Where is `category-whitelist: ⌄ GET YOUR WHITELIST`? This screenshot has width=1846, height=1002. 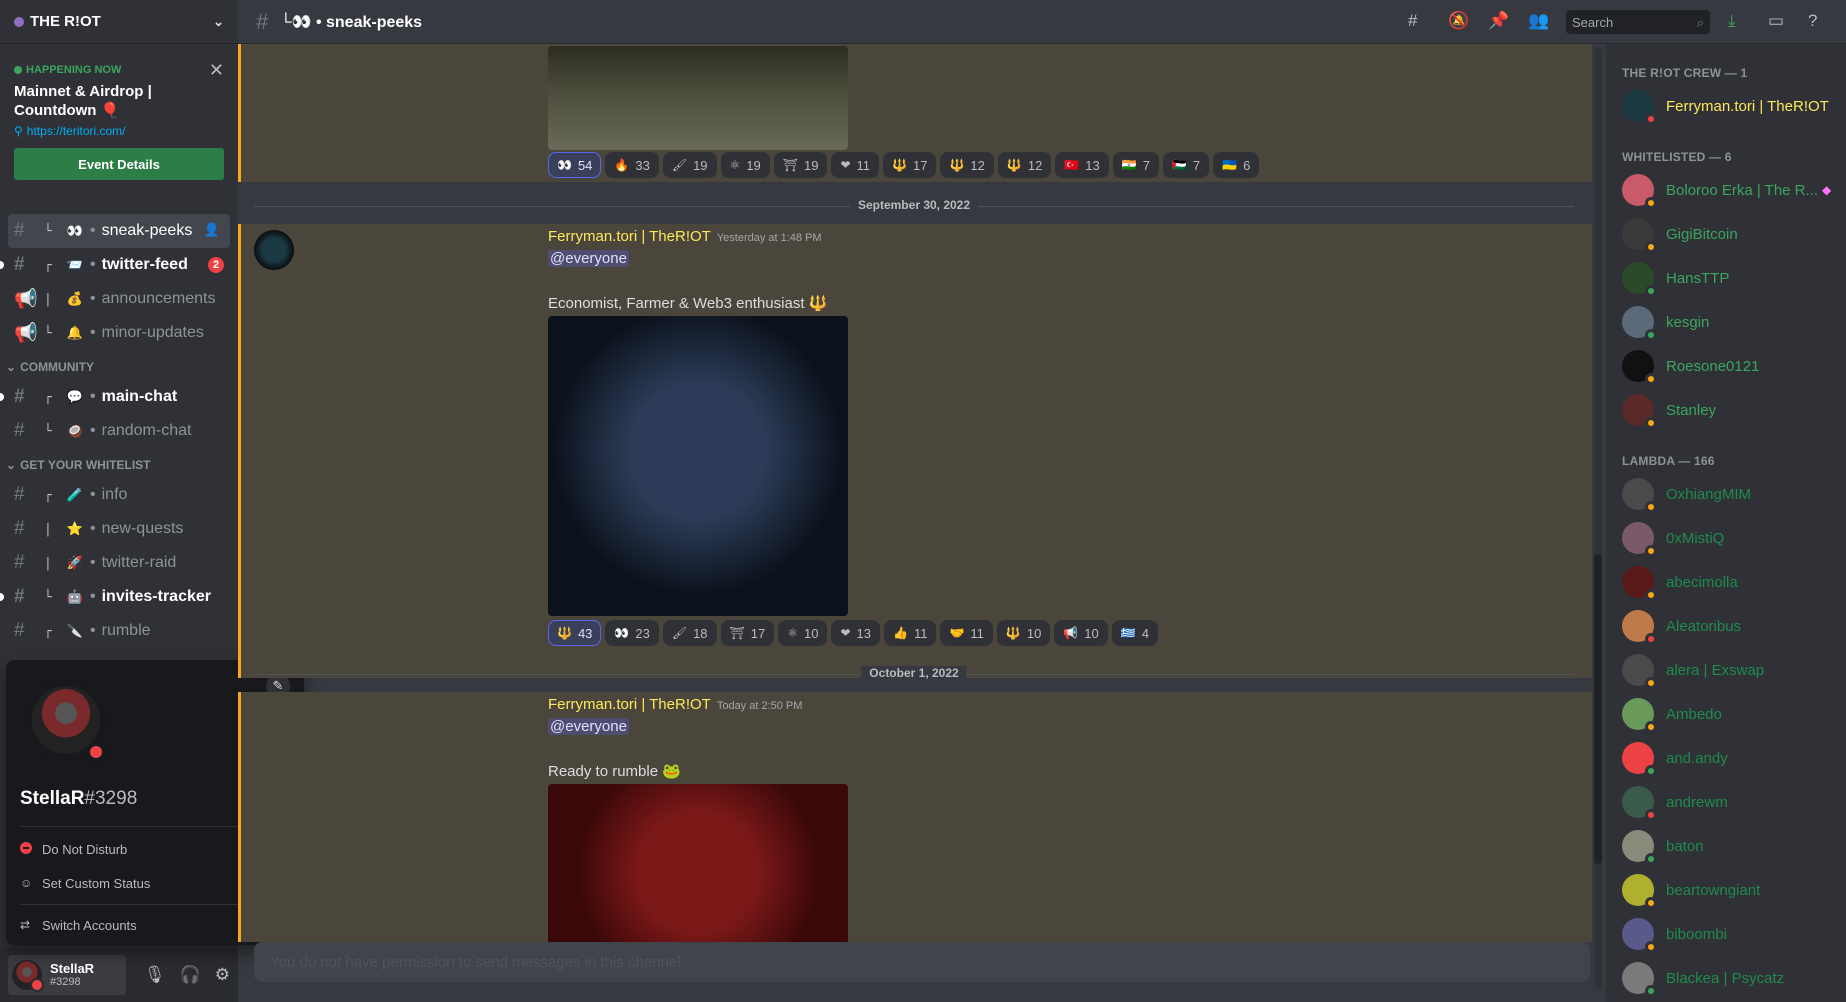 category-whitelist: ⌄ GET YOUR WHITELIST is located at coordinates (119, 463).